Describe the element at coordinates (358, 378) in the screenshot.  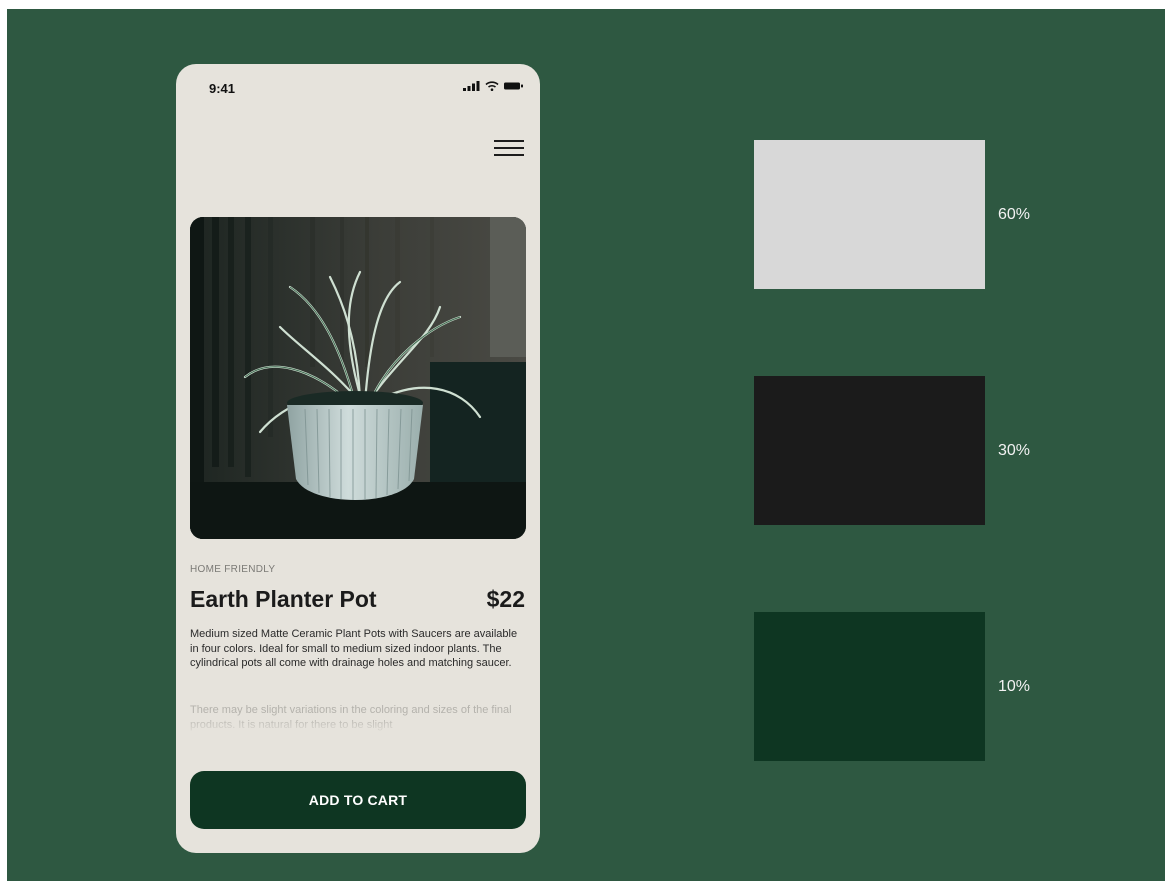
I see `product-image` at that location.